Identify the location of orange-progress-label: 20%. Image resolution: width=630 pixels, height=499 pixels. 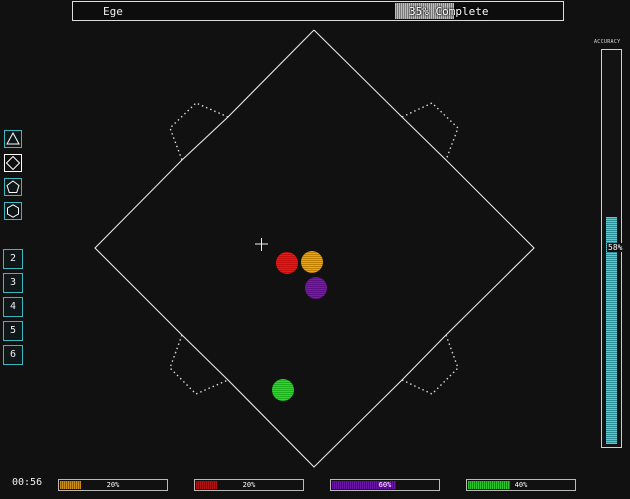
(113, 485).